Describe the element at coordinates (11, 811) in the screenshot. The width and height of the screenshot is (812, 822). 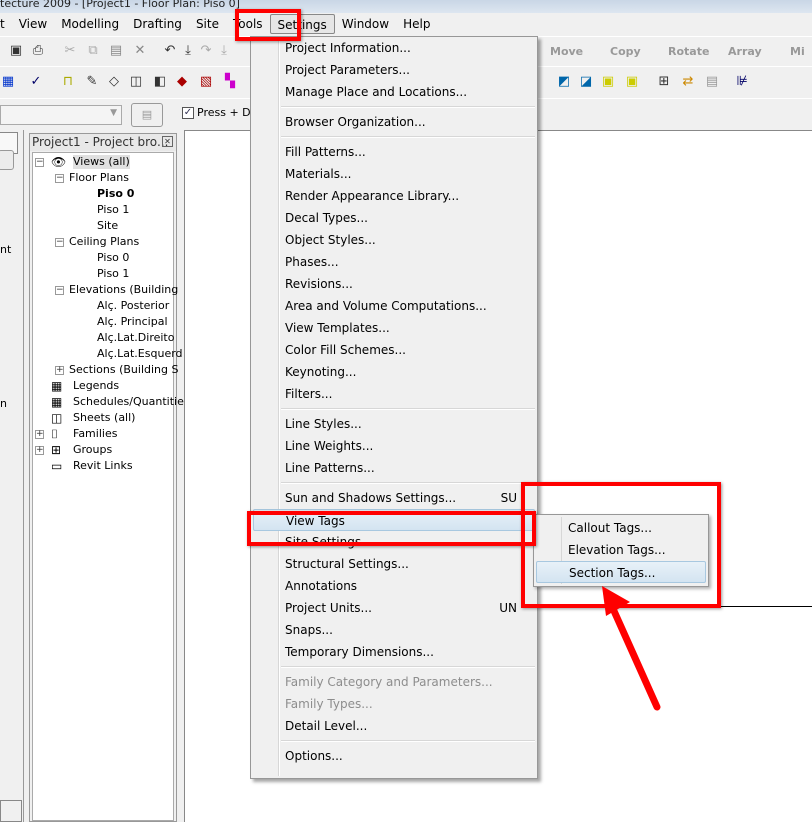
I see `design-bar-footer` at that location.